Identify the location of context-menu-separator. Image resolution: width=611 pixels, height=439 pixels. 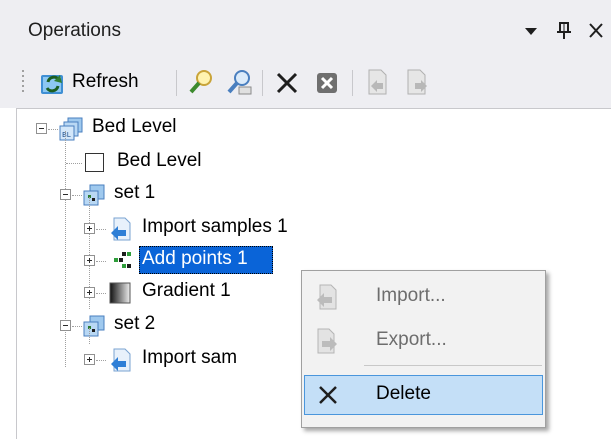
(453, 365).